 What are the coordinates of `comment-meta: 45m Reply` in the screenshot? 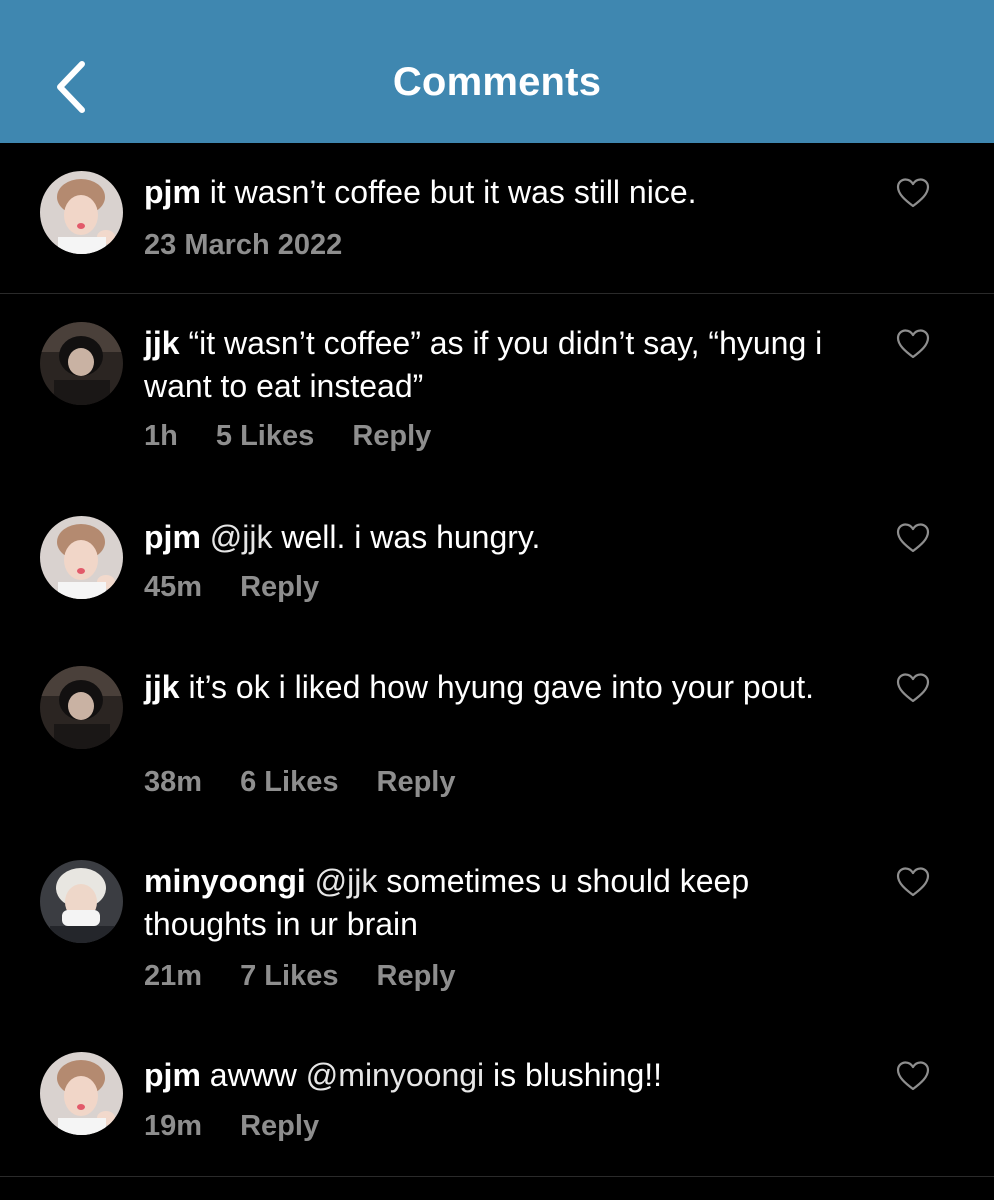 It's located at (246, 587).